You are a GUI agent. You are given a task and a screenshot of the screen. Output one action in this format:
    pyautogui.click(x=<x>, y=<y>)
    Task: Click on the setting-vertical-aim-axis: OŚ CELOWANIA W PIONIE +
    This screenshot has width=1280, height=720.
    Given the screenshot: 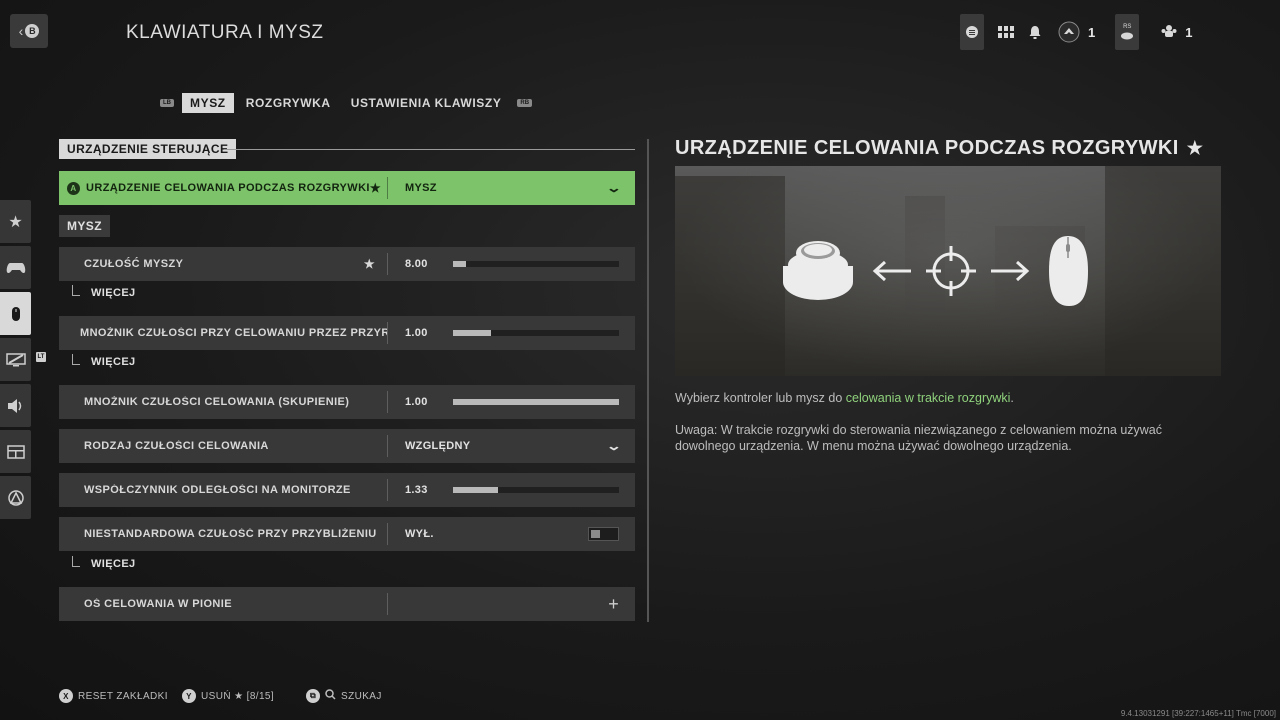 What is the action you would take?
    pyautogui.click(x=347, y=604)
    